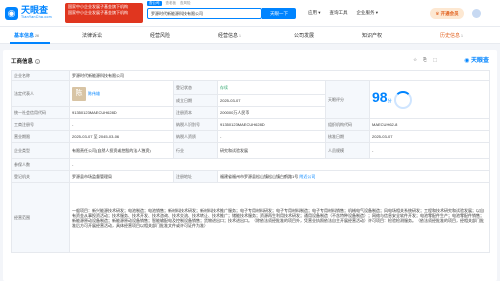 Image resolution: width=500 pixels, height=281 pixels. Describe the element at coordinates (121, 136) in the screenshot. I see `term-value: 2025-03-07 至 2045-03-06` at that location.